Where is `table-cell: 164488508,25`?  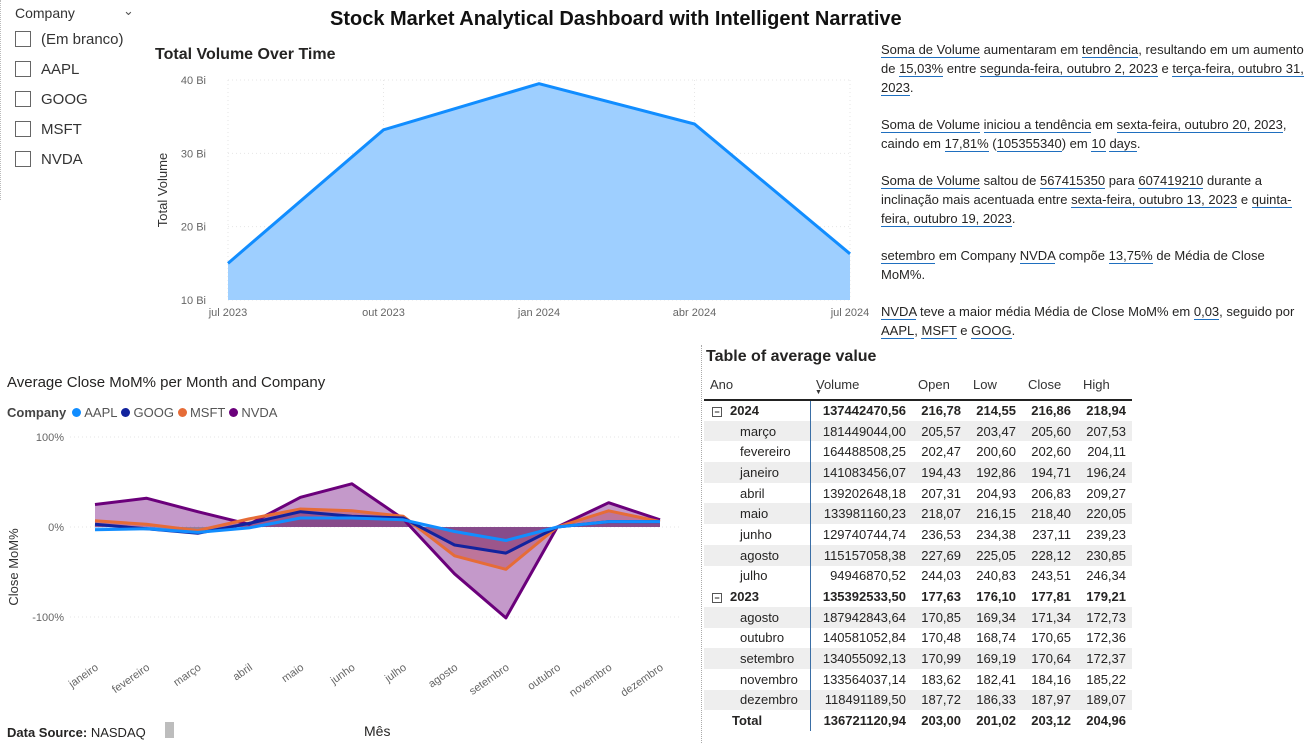 table-cell: 164488508,25 is located at coordinates (861, 452).